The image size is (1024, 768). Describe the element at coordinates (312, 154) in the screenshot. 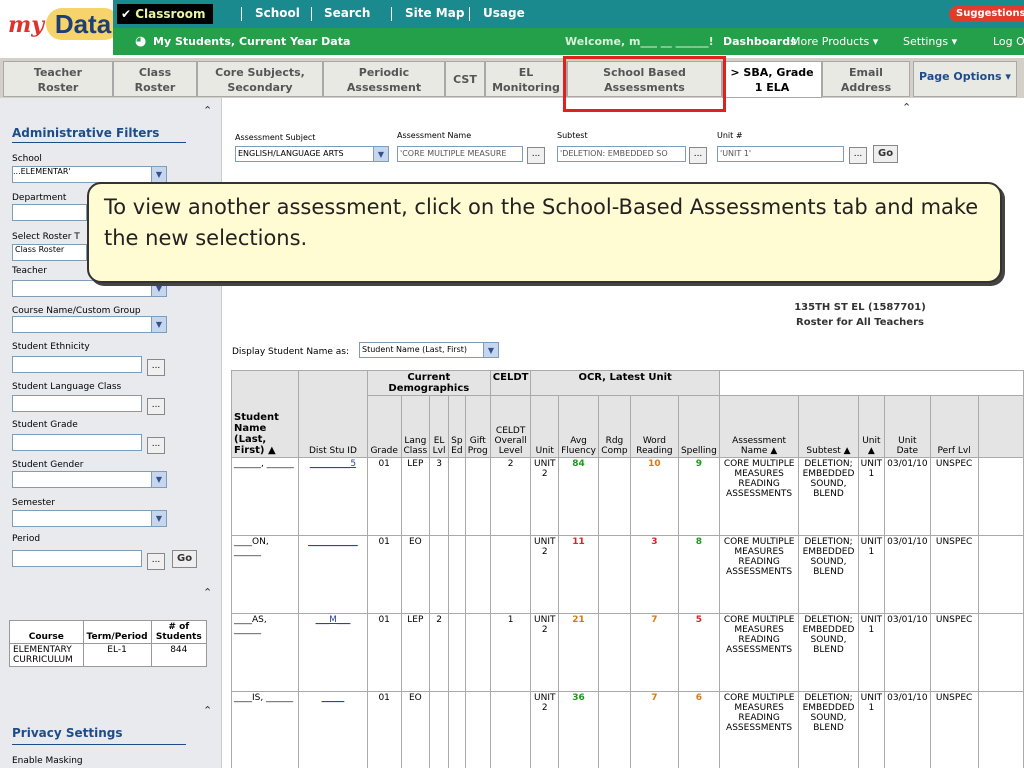

I see `assessment-subject-select: ENGLISH/LANGUAGE ARTS ▼` at that location.